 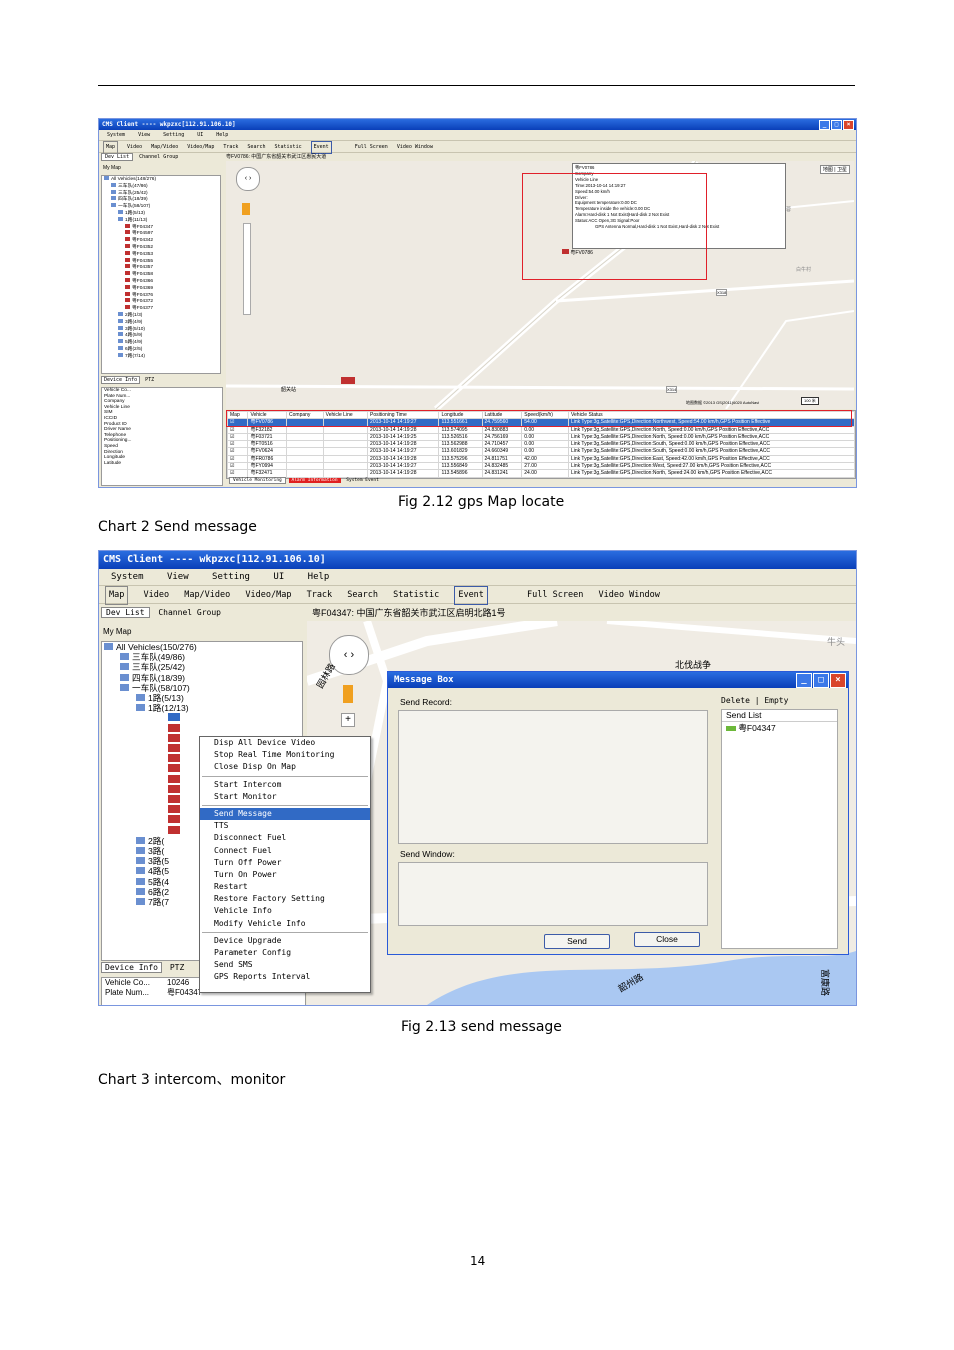 I want to click on tree-node: 粤F04347, so click(x=161, y=227).